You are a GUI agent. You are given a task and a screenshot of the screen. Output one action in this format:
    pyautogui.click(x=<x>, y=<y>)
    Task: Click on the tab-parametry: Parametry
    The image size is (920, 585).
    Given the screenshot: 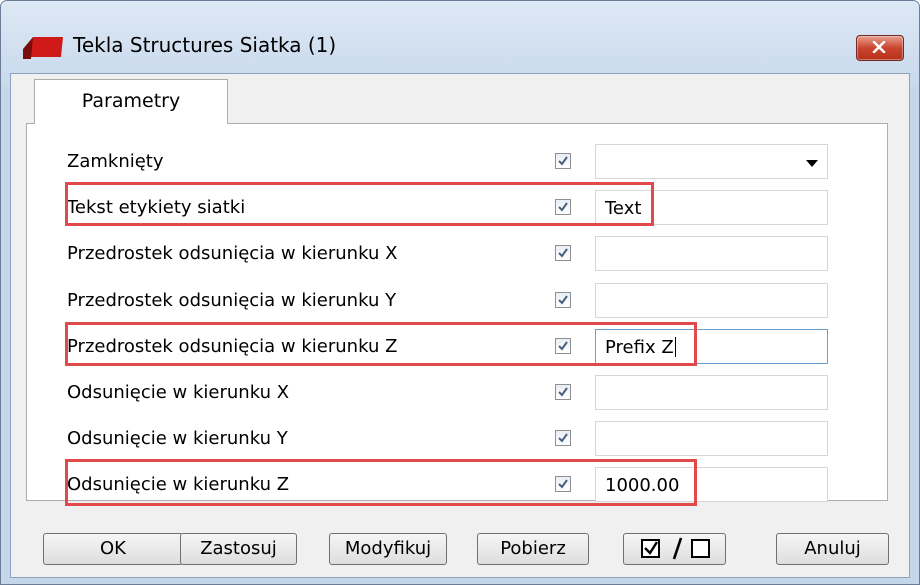 What is the action you would take?
    pyautogui.click(x=131, y=101)
    